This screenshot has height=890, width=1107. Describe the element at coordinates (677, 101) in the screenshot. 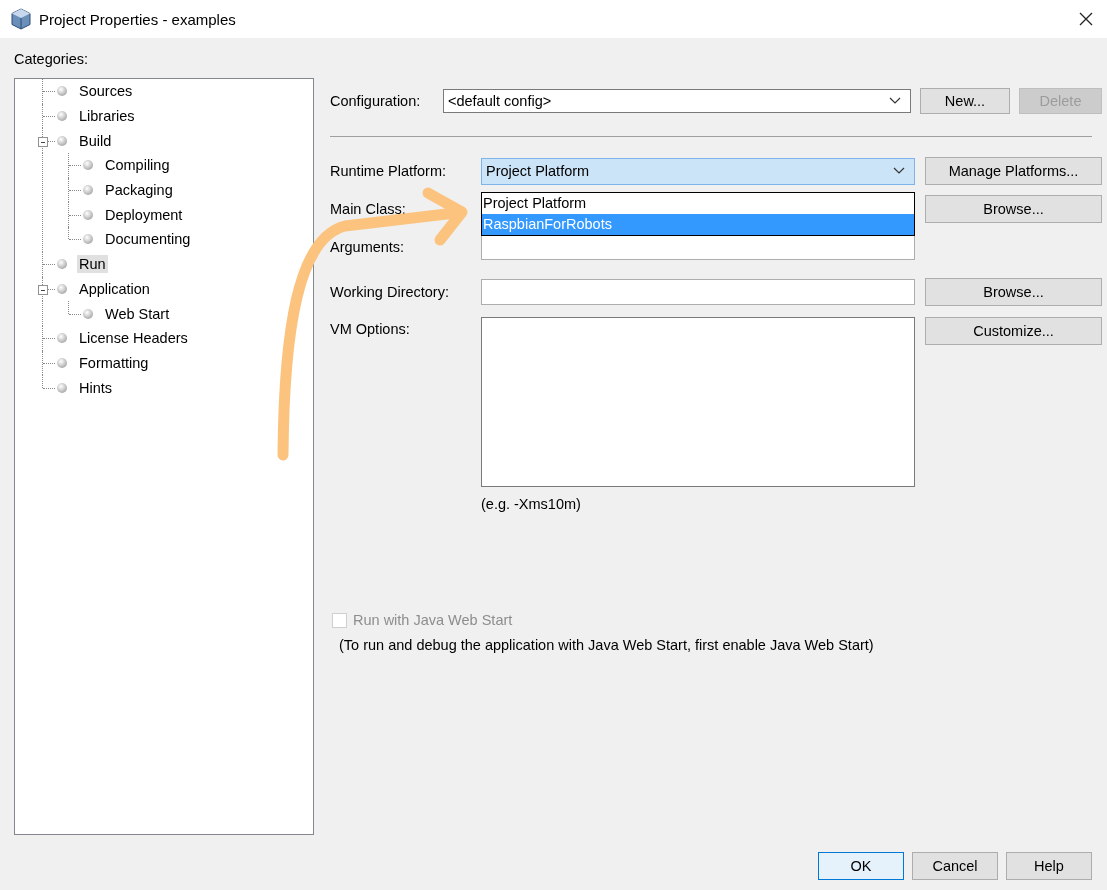

I see `configuration-dropdown: <default config>` at that location.